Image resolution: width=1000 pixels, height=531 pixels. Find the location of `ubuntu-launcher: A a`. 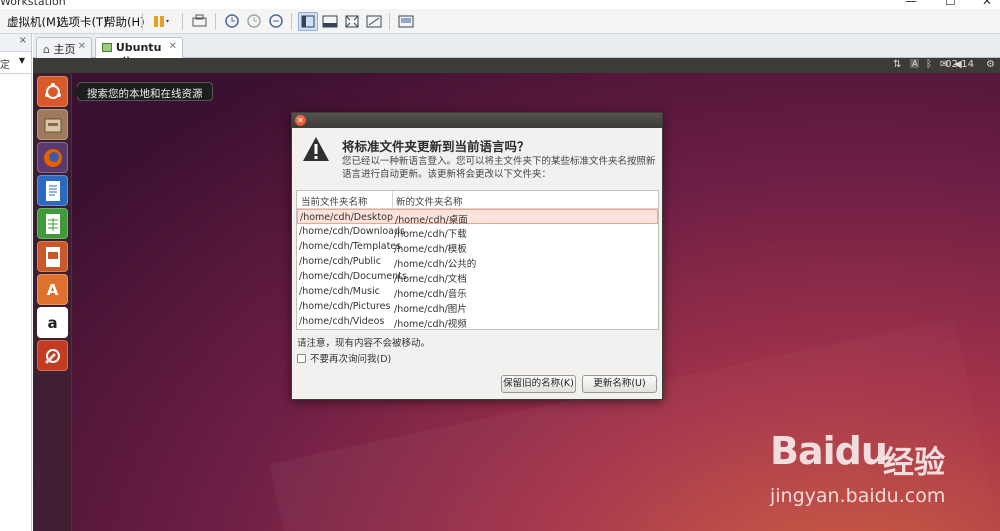

ubuntu-launcher: A a is located at coordinates (52, 302).